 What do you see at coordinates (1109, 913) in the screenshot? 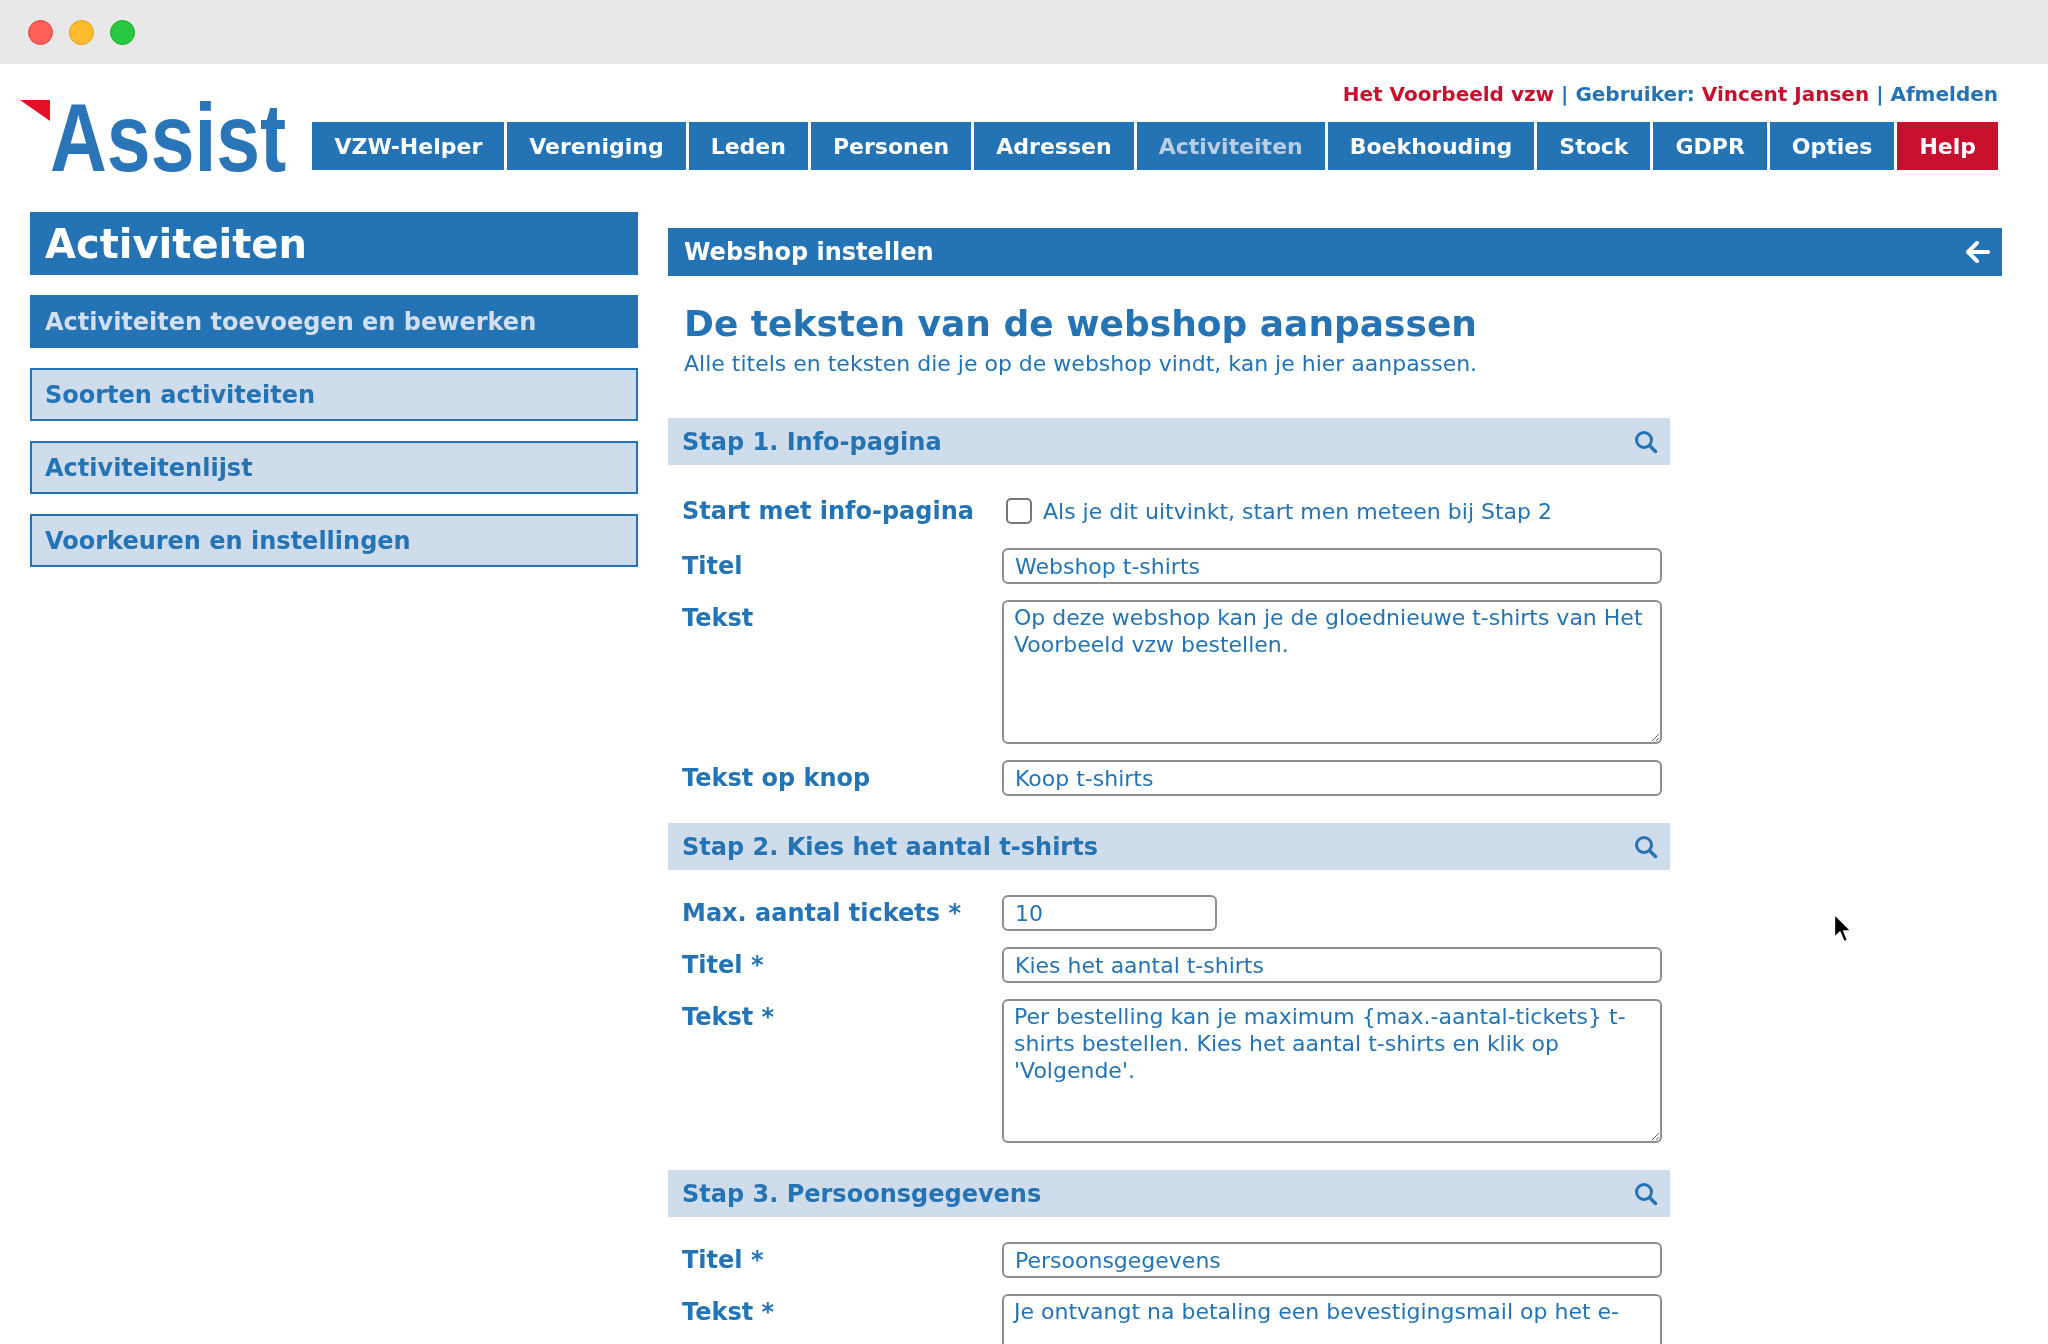
I see `input-field: 10` at bounding box center [1109, 913].